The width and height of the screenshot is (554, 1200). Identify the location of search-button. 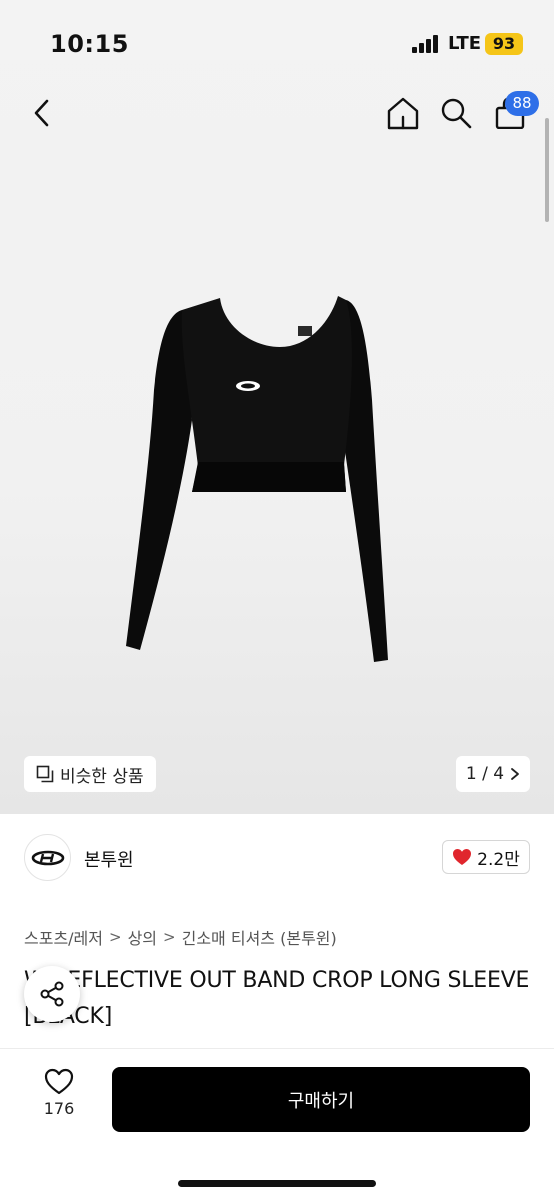
(456, 113).